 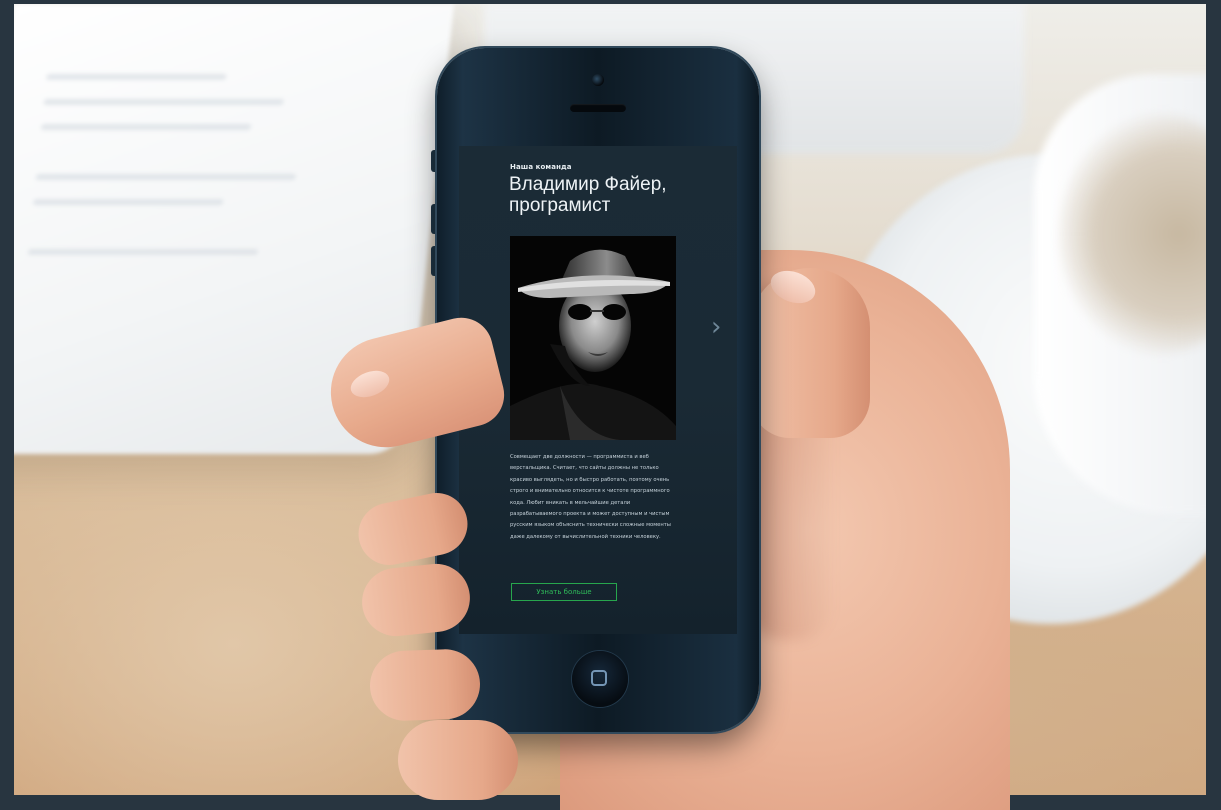 What do you see at coordinates (716, 327) in the screenshot?
I see `next-arrow-icon: ›` at bounding box center [716, 327].